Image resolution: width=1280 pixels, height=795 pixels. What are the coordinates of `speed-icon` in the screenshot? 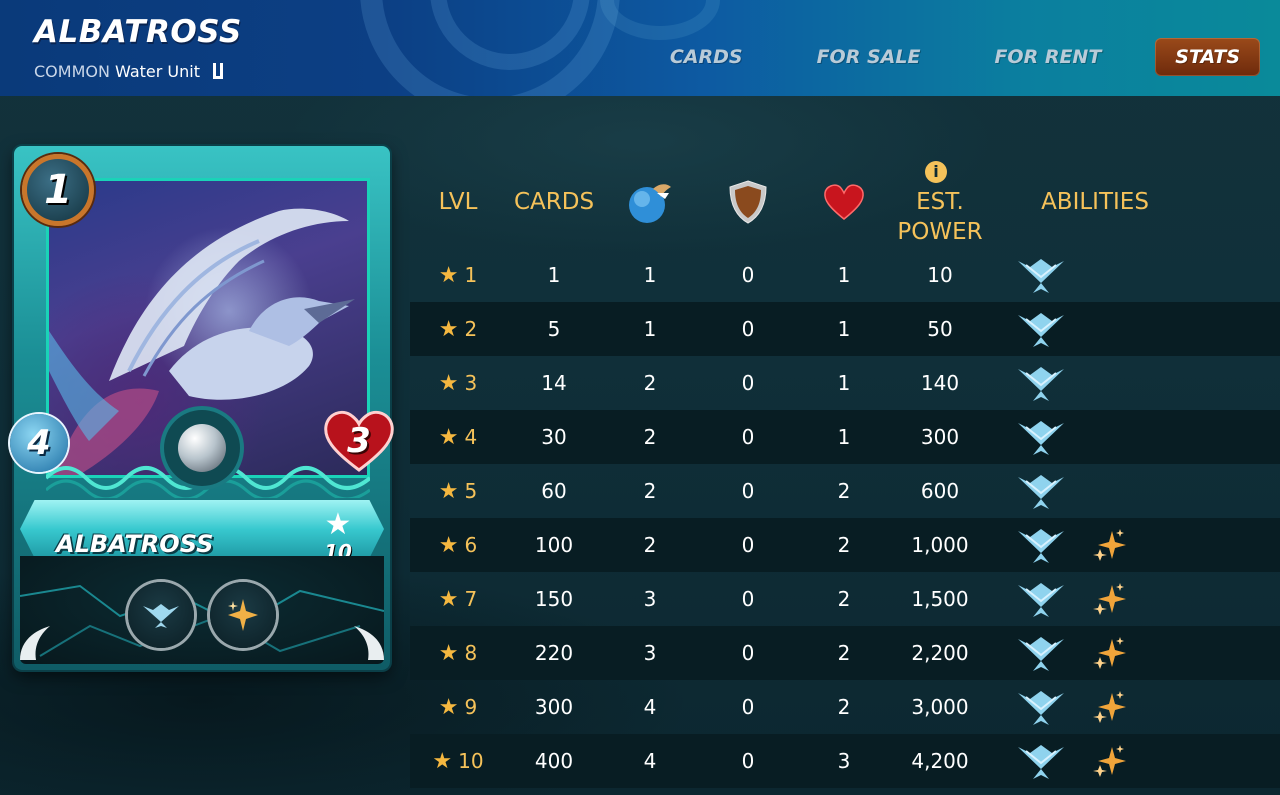 It's located at (650, 203).